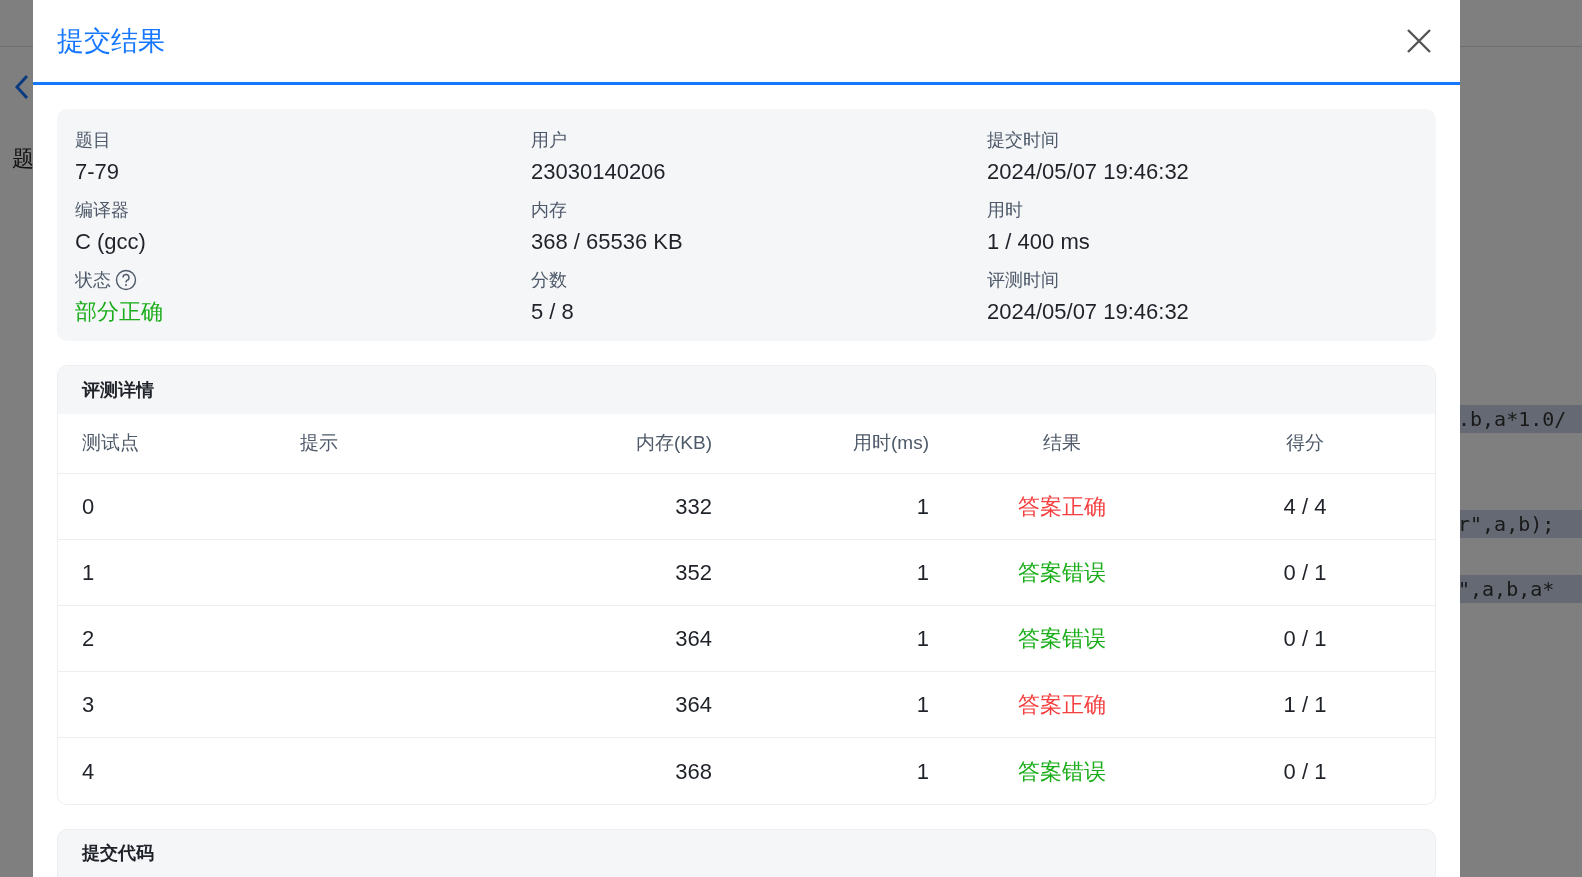 This screenshot has width=1582, height=877. I want to click on table-cell: 1 / 1, so click(1305, 704).